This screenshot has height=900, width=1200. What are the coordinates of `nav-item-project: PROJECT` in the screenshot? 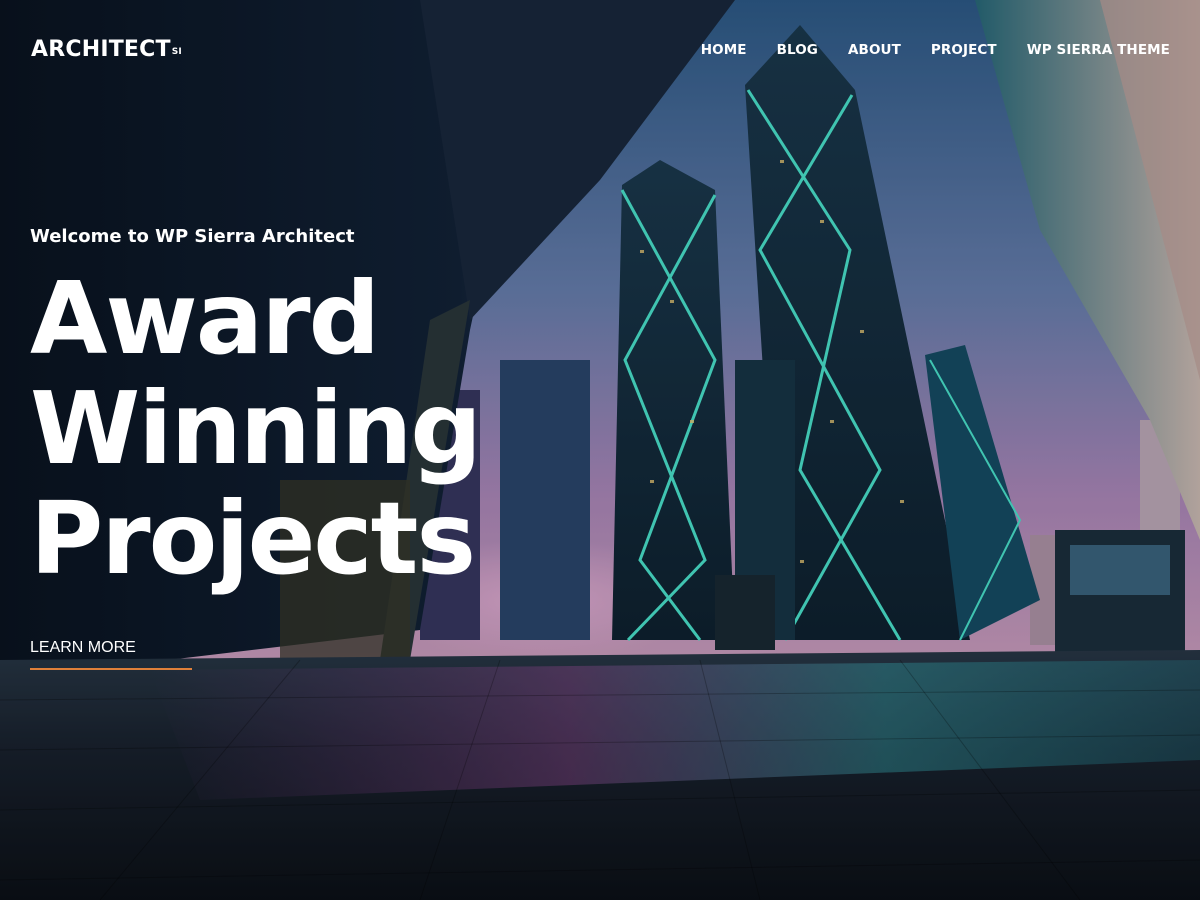 It's located at (964, 50).